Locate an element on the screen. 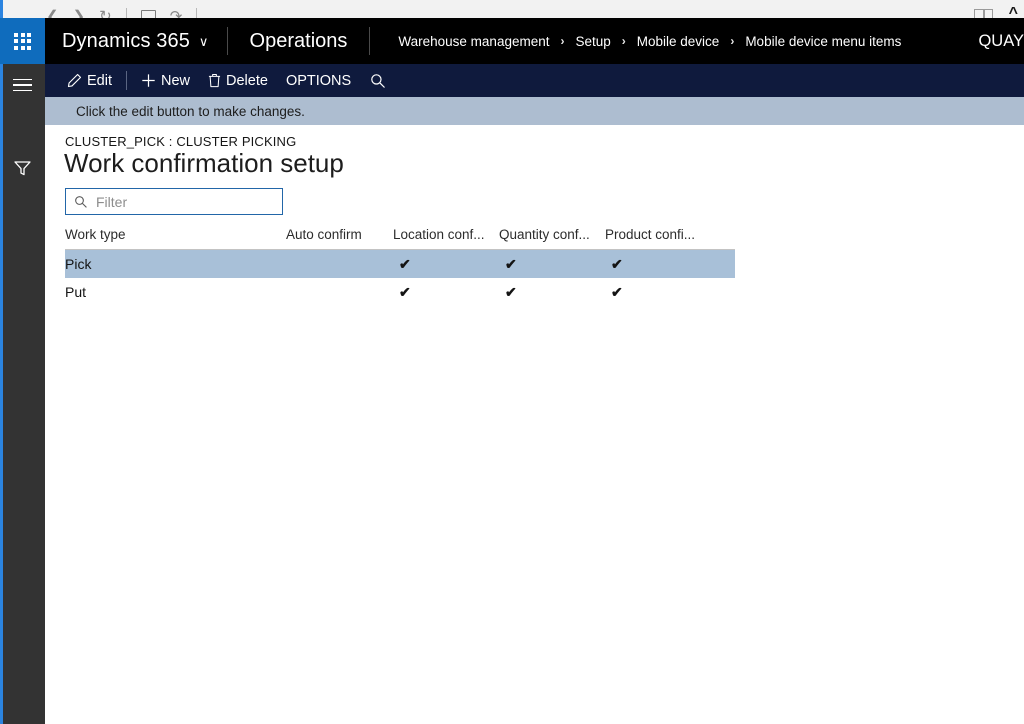  browser-nav-controls: ❮ ❯ ↻ ↷ is located at coordinates (99, 9).